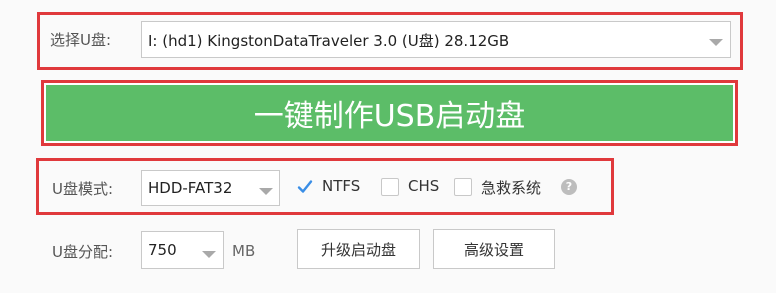 This screenshot has width=776, height=293. Describe the element at coordinates (83, 189) in the screenshot. I see `mode-label: U盘模式:` at that location.